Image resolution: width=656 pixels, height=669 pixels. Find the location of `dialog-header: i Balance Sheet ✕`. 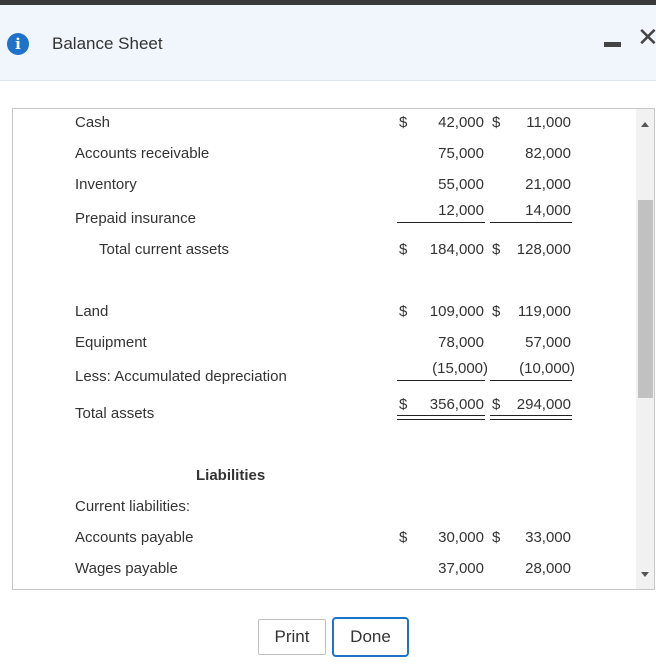

dialog-header: i Balance Sheet ✕ is located at coordinates (328, 43).